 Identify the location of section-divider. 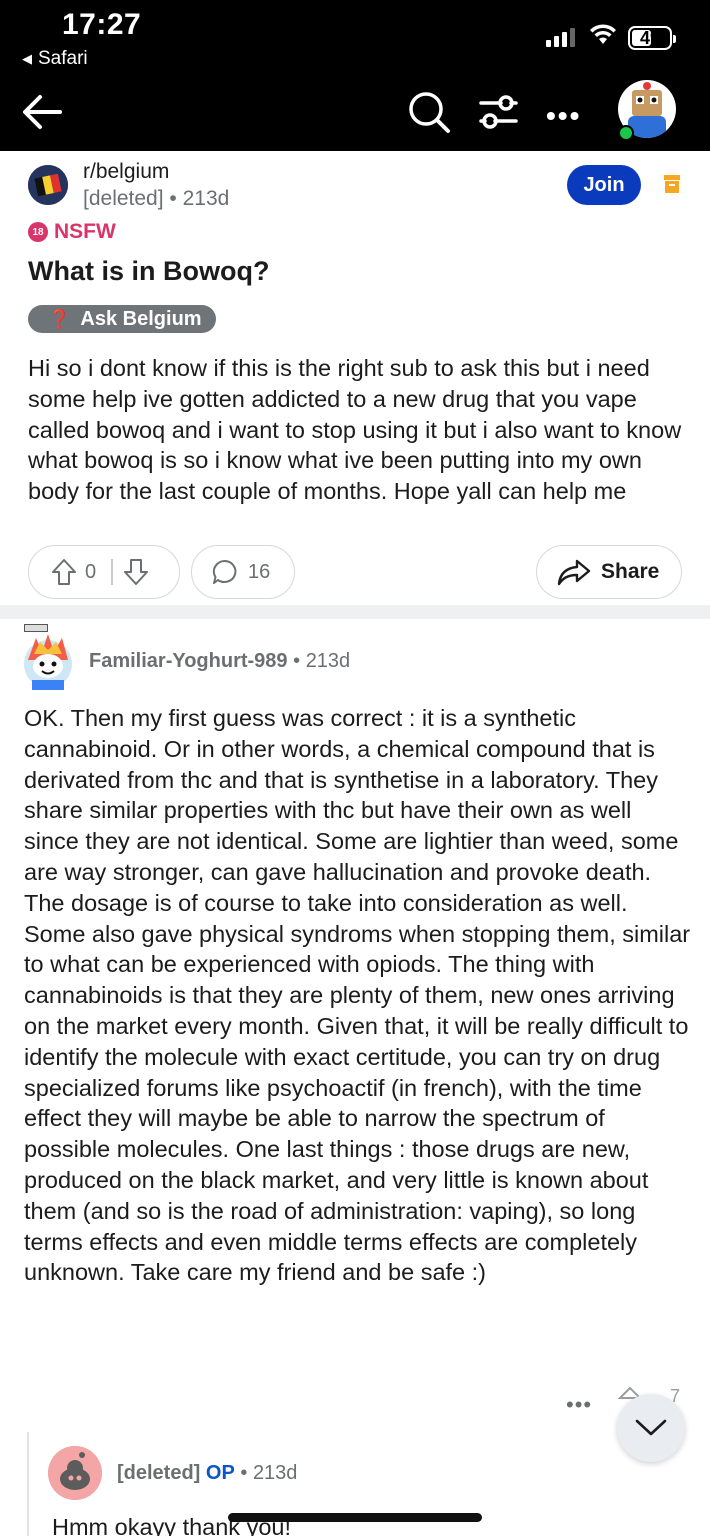
(355, 612).